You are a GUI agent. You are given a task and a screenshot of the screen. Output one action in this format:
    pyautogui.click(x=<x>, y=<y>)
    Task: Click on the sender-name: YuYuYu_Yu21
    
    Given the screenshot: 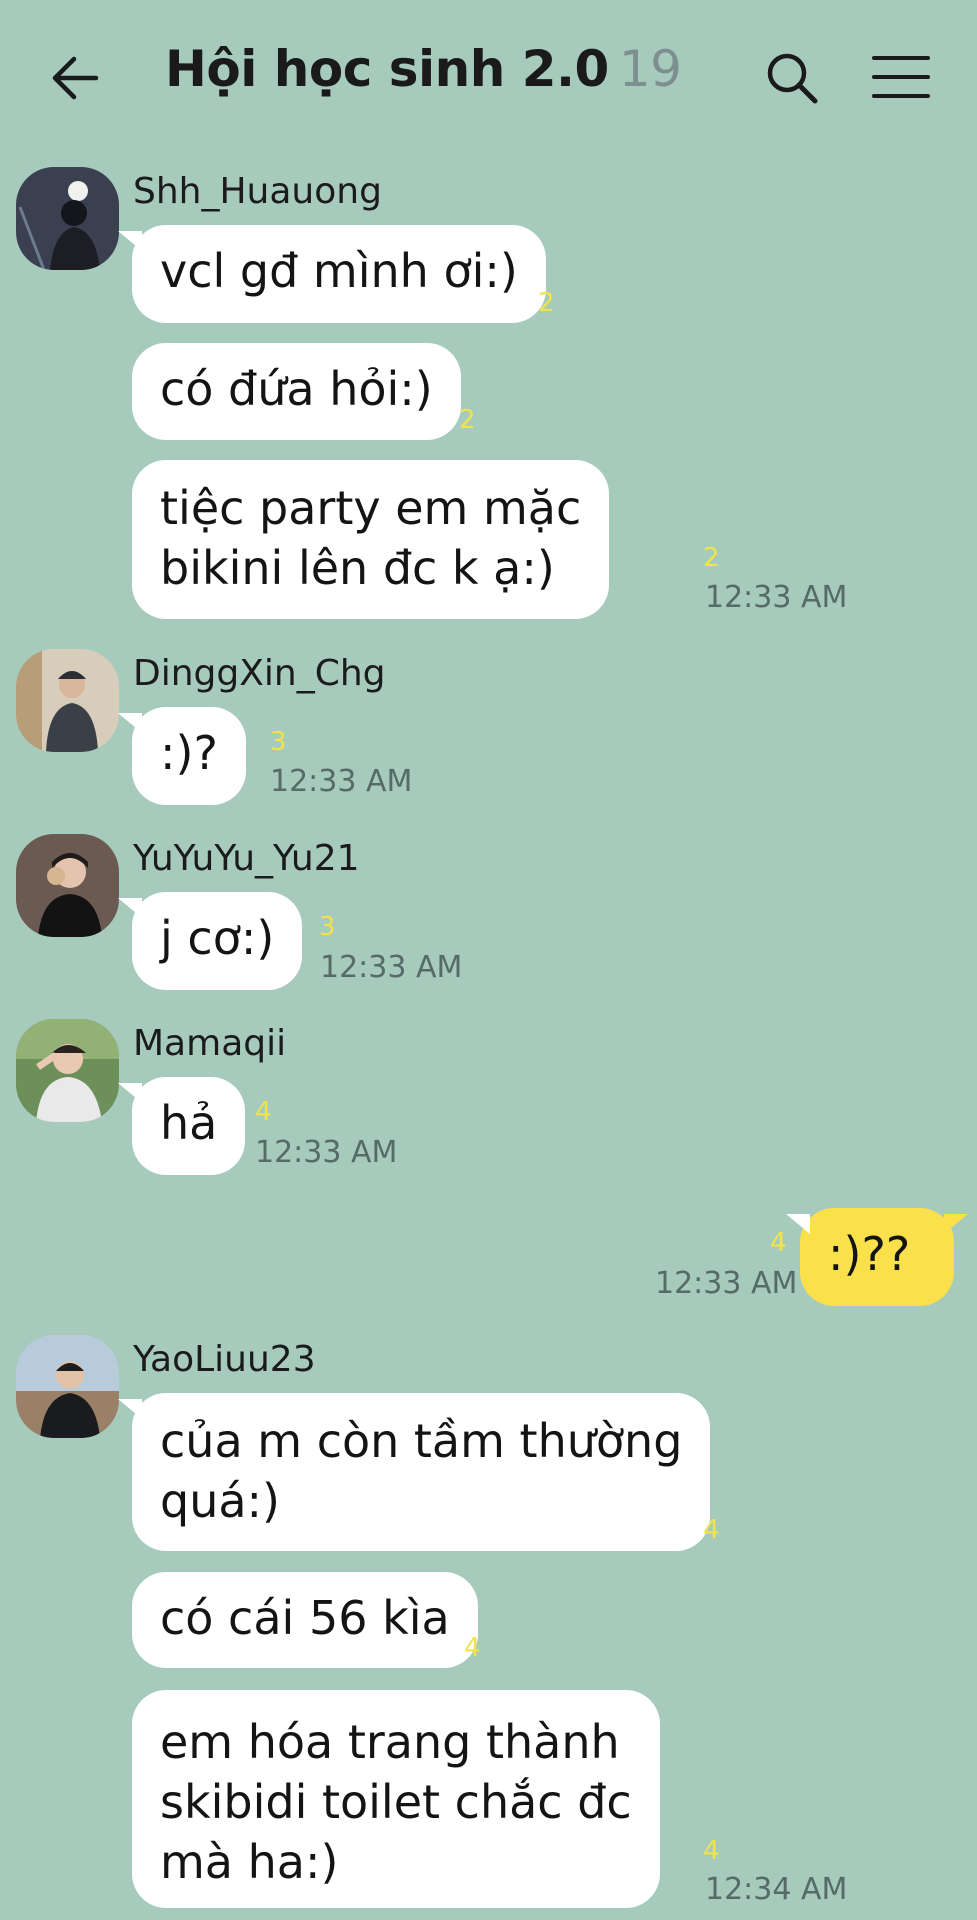 What is the action you would take?
    pyautogui.click(x=246, y=858)
    